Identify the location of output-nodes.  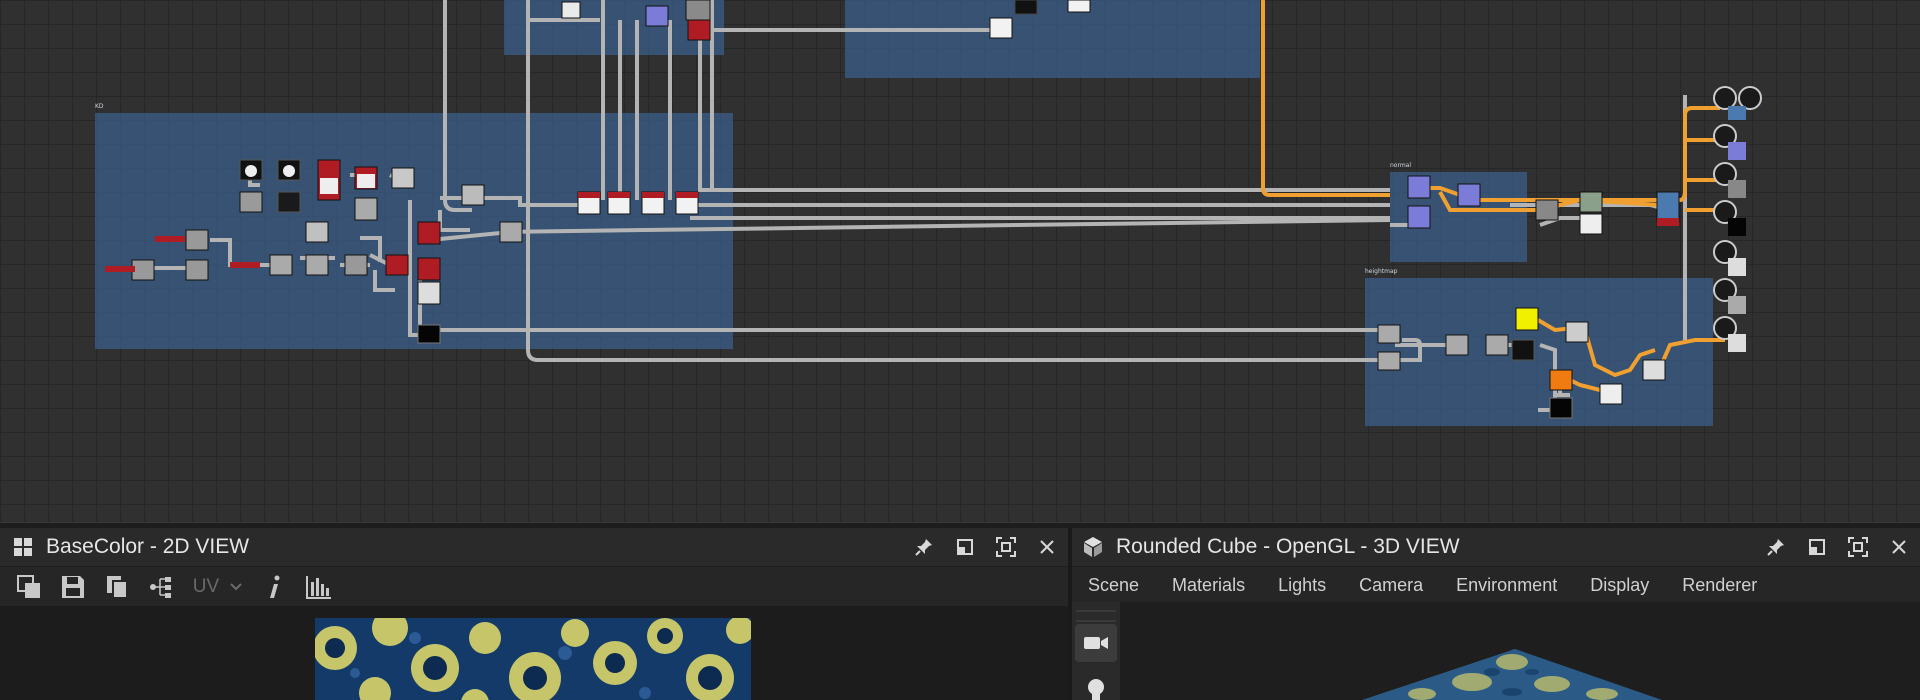
(1737, 219).